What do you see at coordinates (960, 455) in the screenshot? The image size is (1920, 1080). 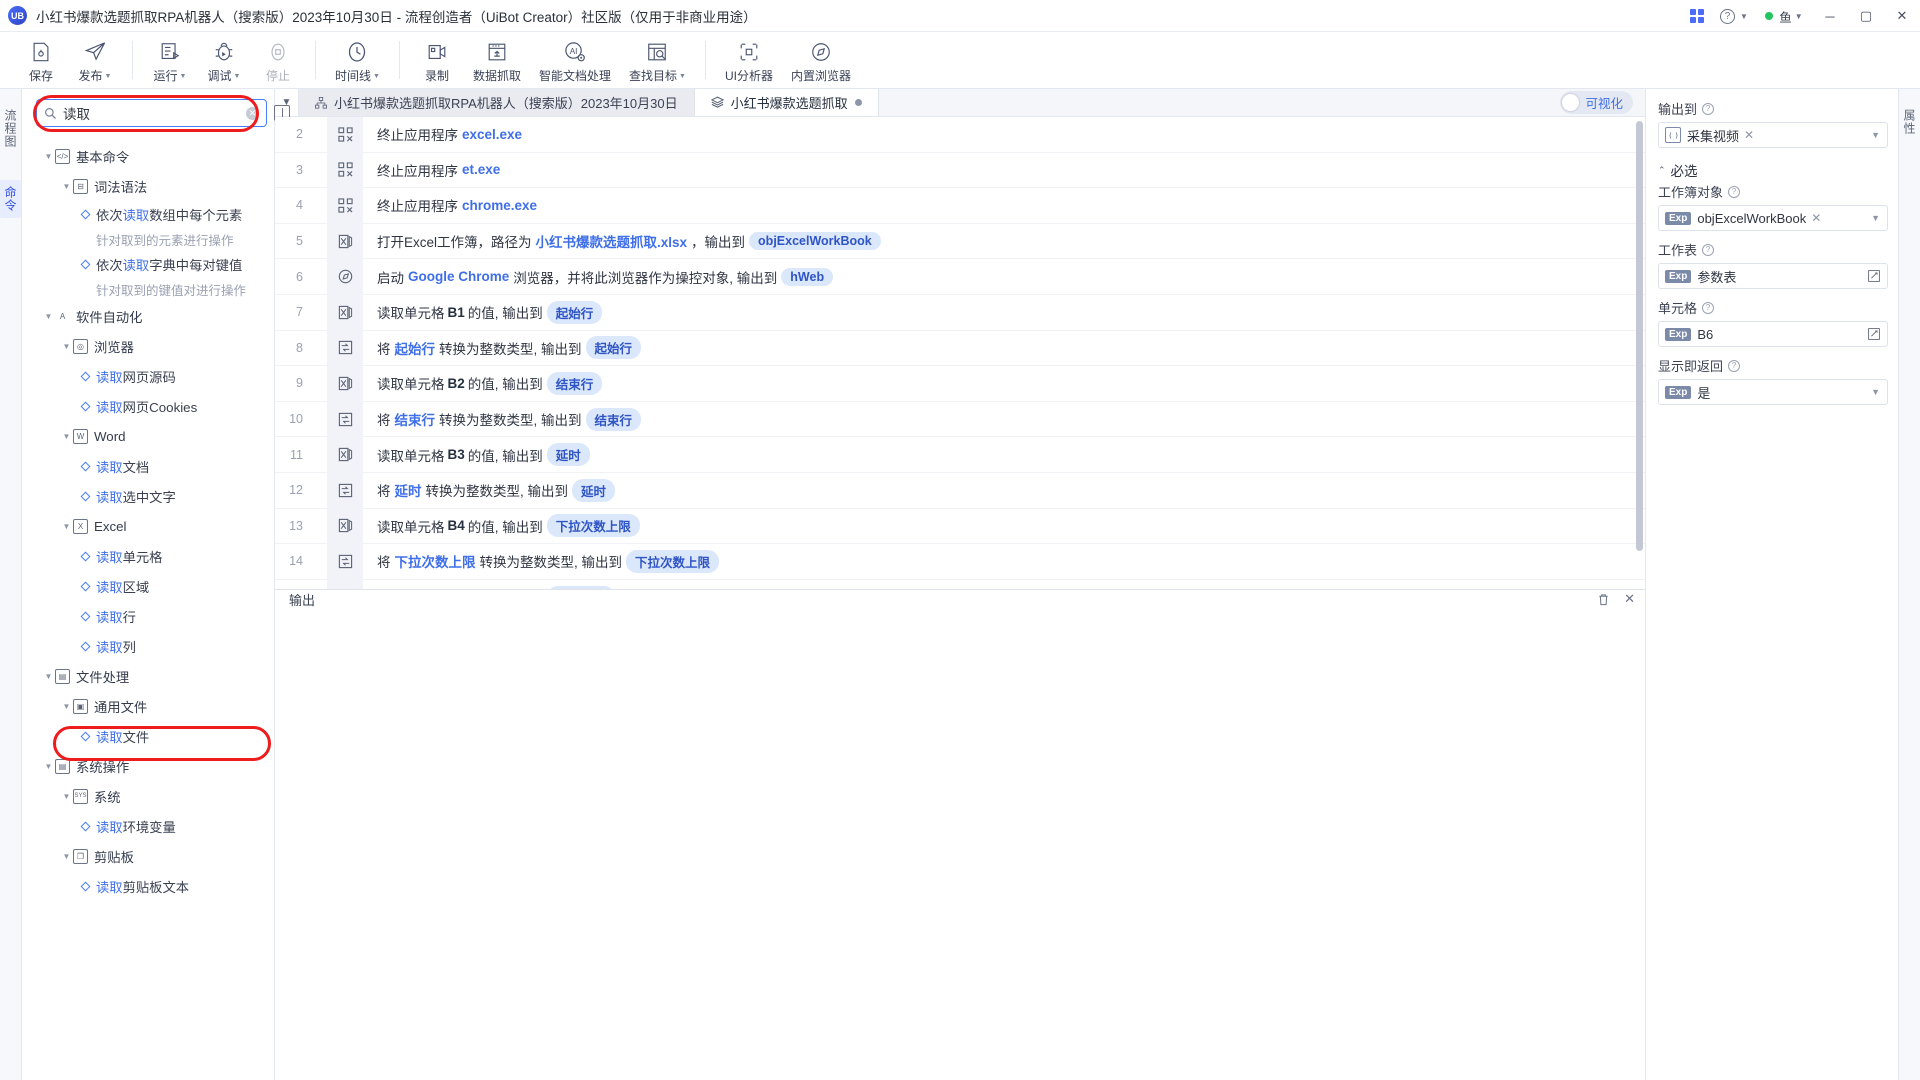 I see `flow-row: 11 读取单元格 B3 的值, 输出到 延时` at bounding box center [960, 455].